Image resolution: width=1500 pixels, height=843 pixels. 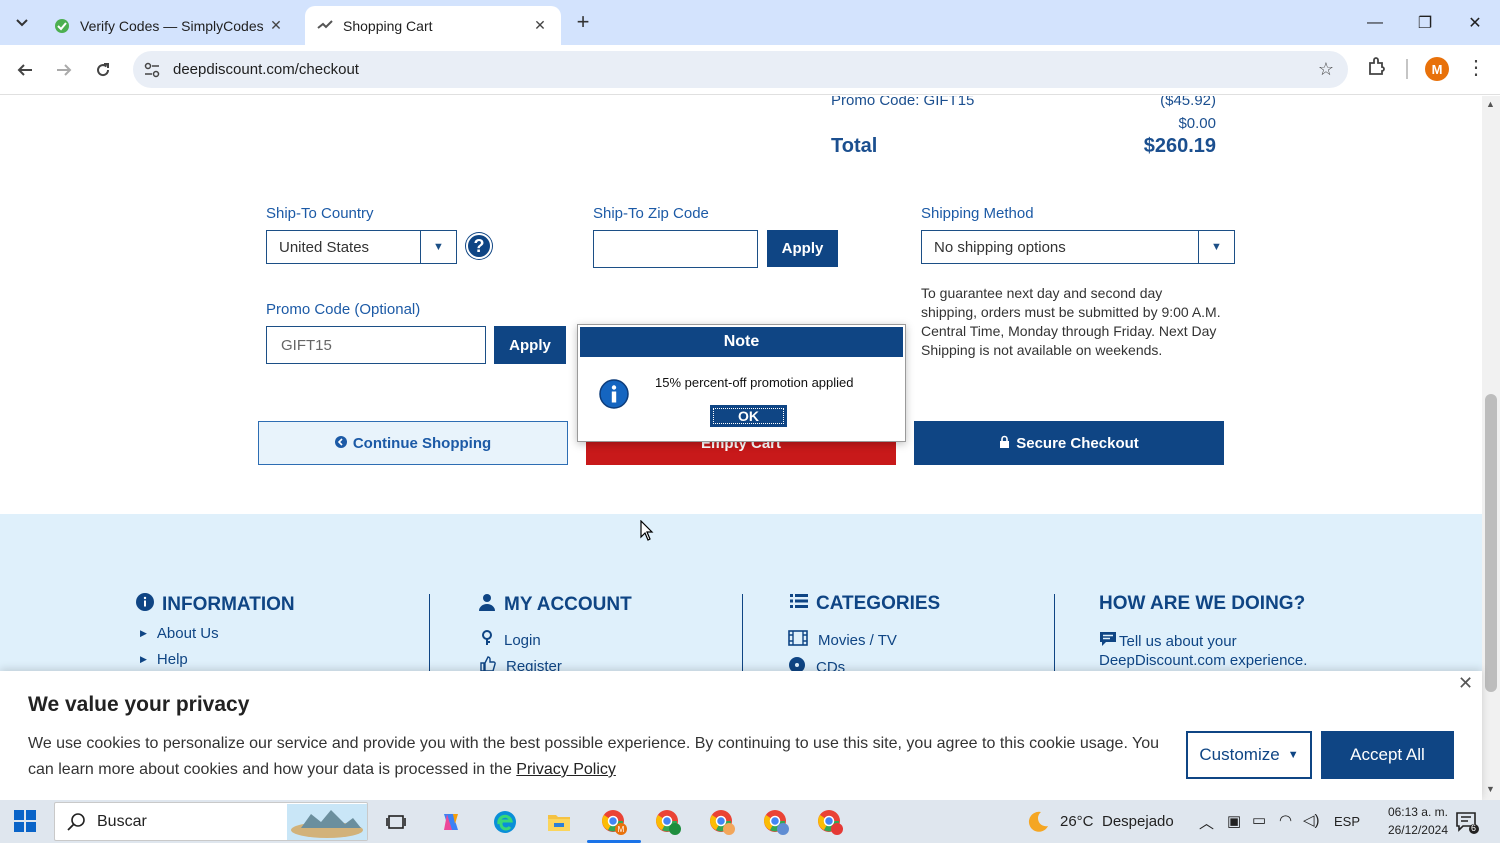 What do you see at coordinates (748, 416) in the screenshot?
I see `dialog-ok-button: OK` at bounding box center [748, 416].